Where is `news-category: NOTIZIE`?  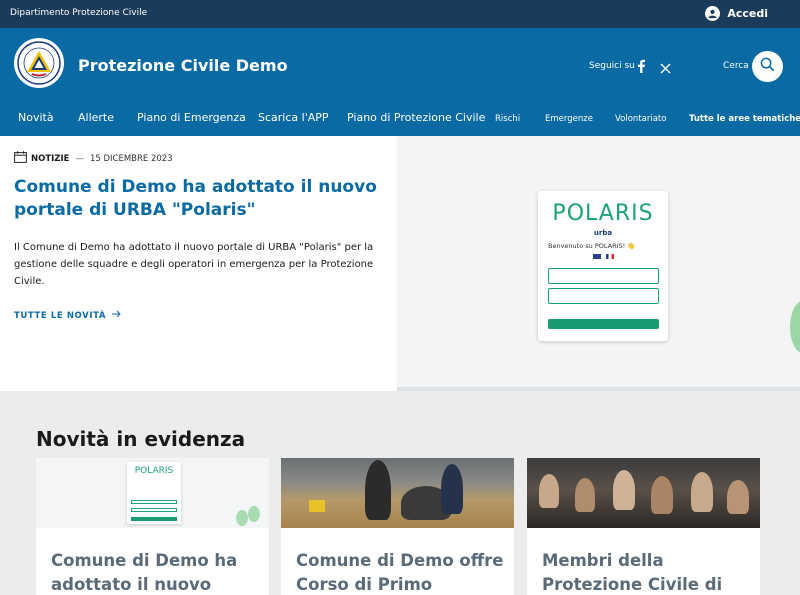
news-category: NOTIZIE is located at coordinates (50, 159).